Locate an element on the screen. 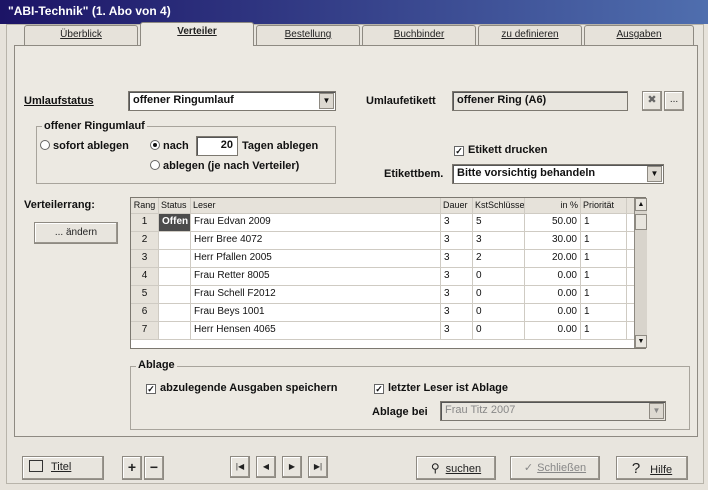  cell-leser: Frau Schell F2012 is located at coordinates (316, 294).